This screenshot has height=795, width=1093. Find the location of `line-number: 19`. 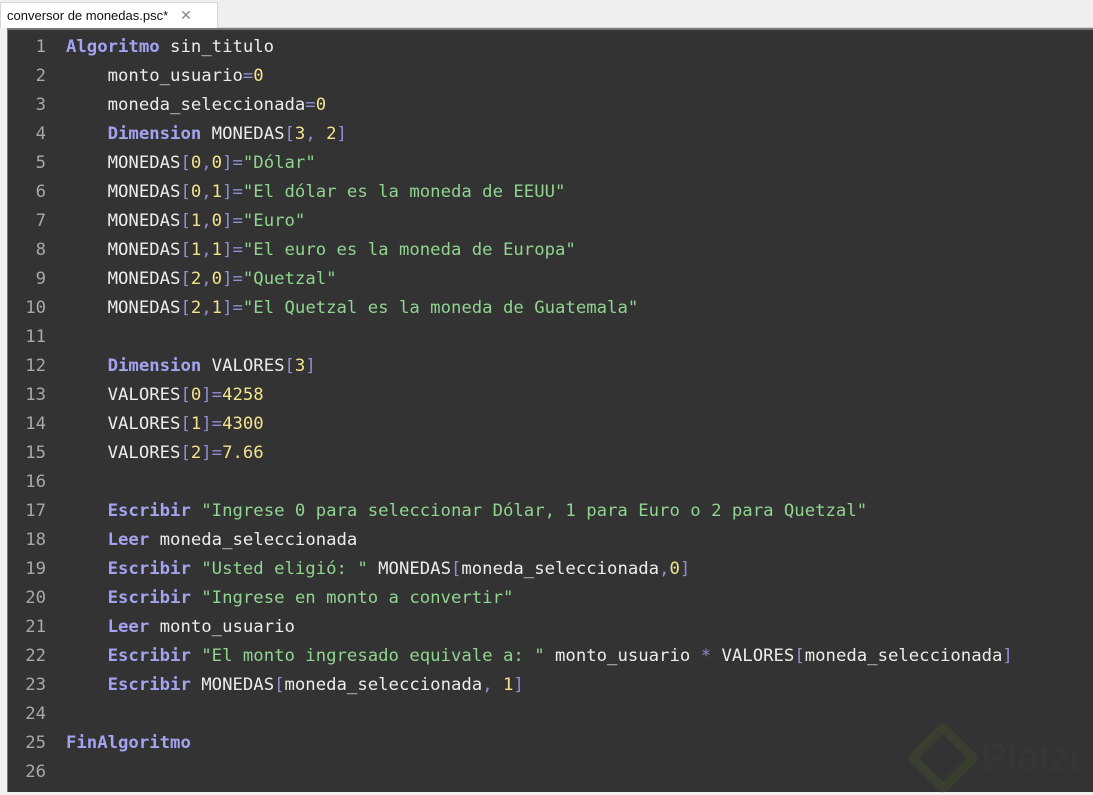

line-number: 19 is located at coordinates (35, 569).